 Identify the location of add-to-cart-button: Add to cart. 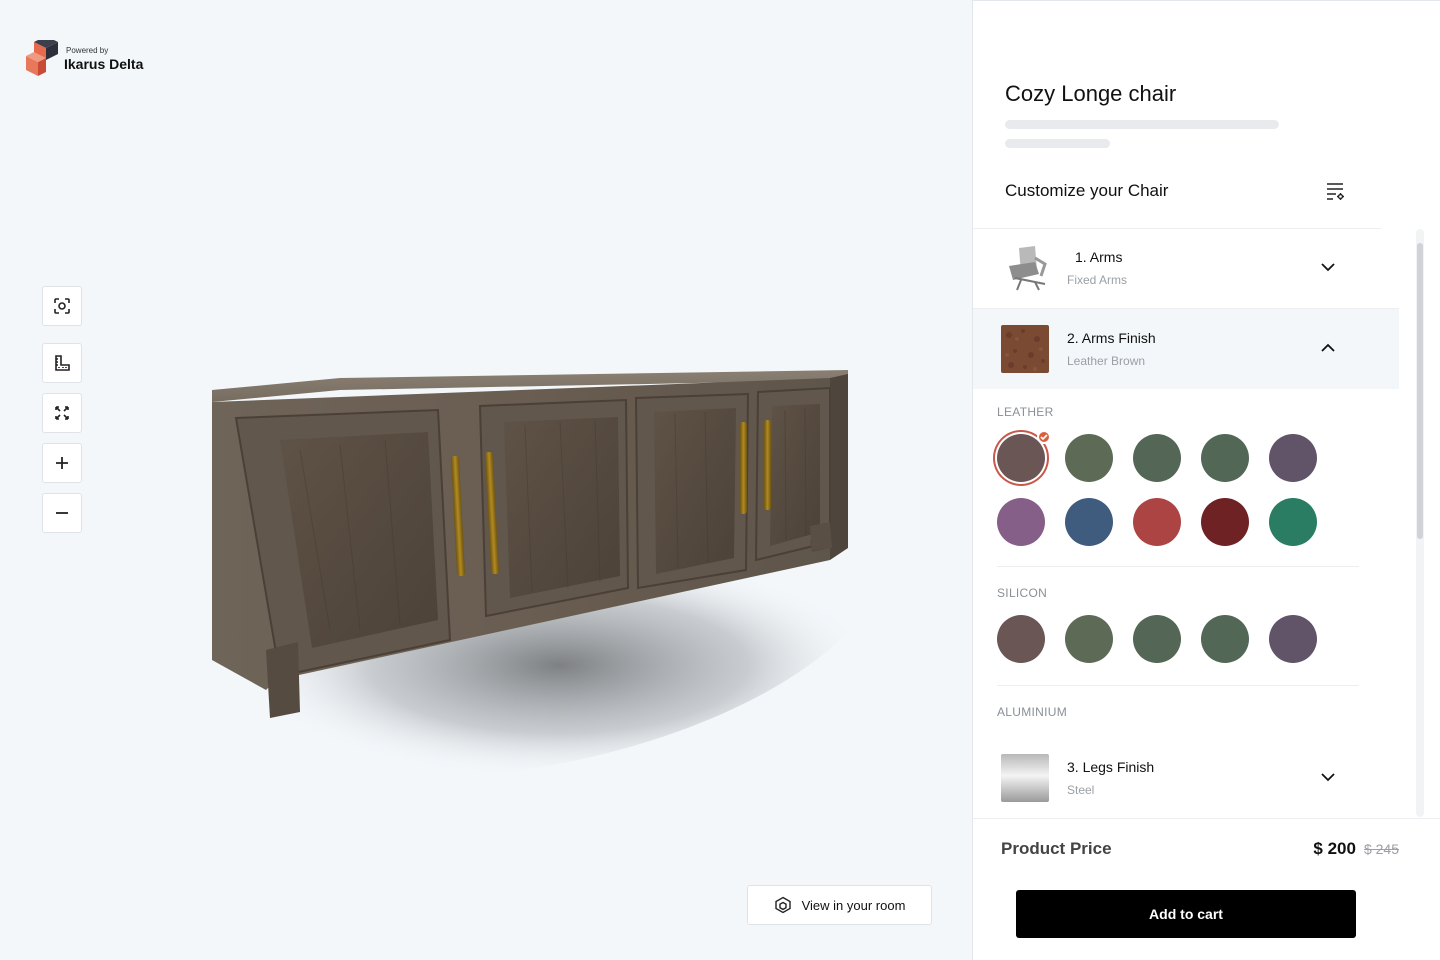
(1186, 914).